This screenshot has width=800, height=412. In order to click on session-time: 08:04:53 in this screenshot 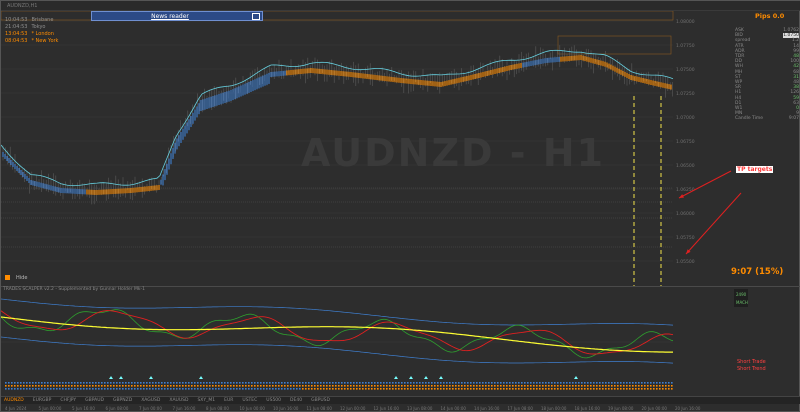, I will do `click(16, 41)`.